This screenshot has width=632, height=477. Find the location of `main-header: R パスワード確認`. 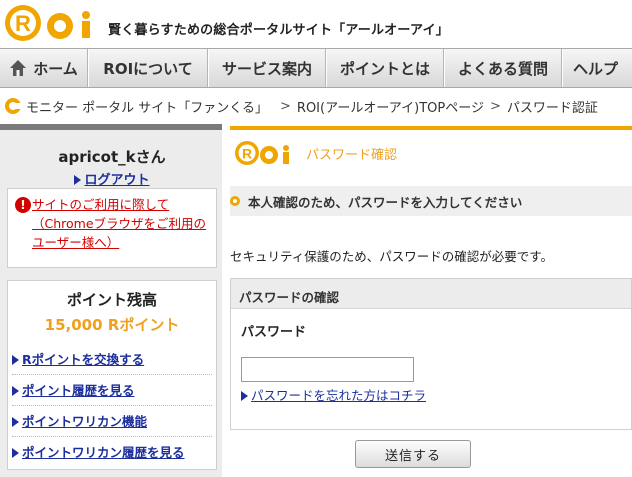

main-header: R パスワード確認 is located at coordinates (431, 152).